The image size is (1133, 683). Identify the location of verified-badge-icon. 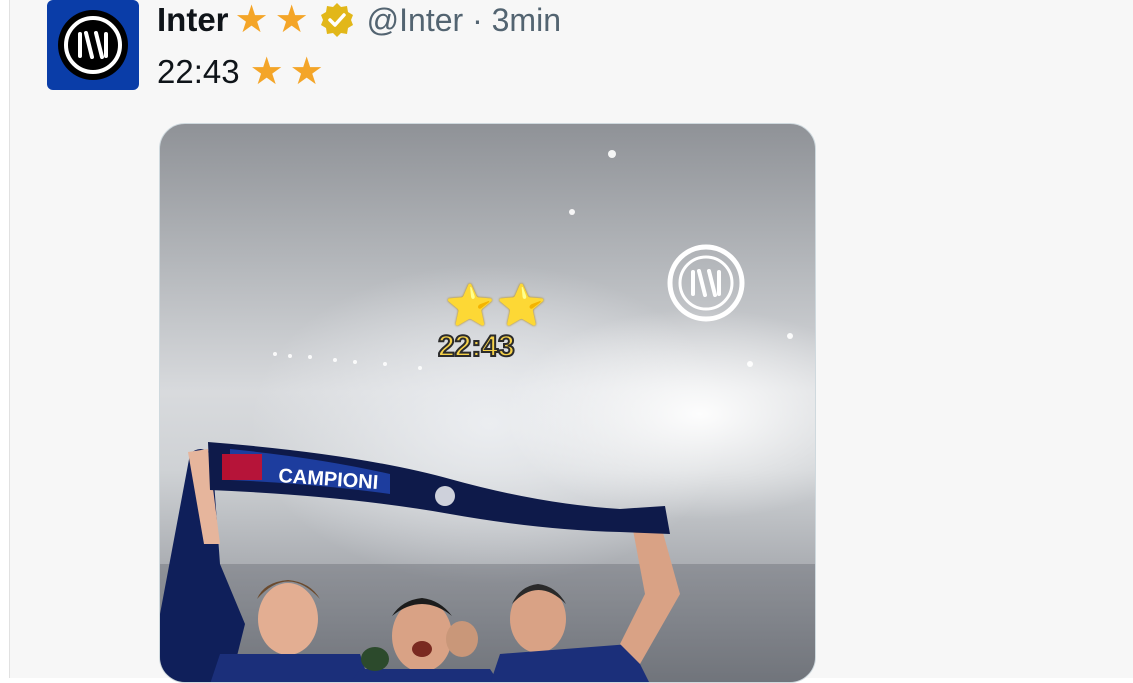
(337, 20).